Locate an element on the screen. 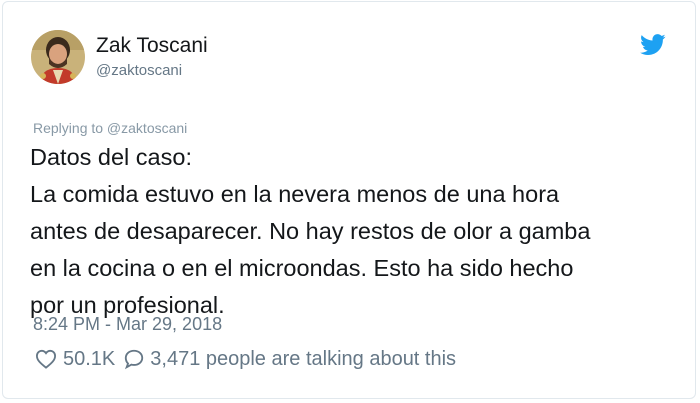 The image size is (700, 403). talking-about-count: 3,471 people are talking about this is located at coordinates (303, 359).